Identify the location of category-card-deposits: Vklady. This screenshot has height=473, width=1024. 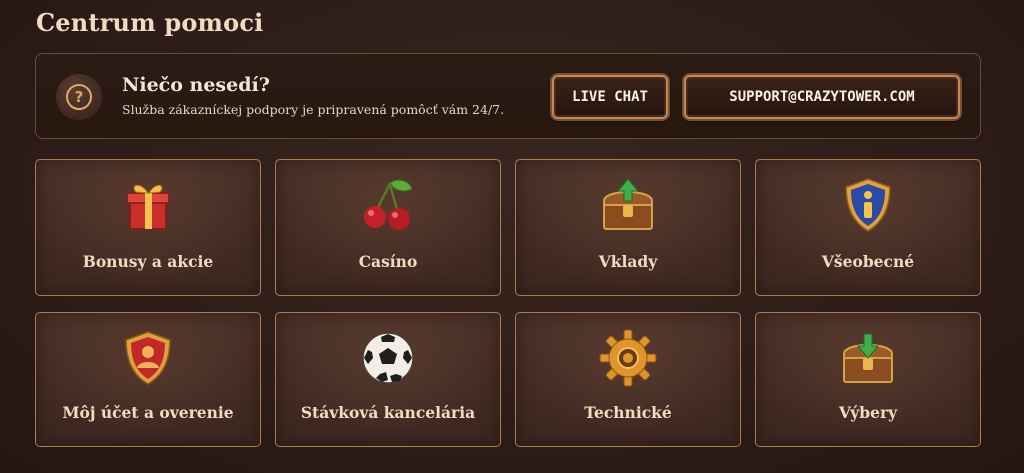
(628, 227).